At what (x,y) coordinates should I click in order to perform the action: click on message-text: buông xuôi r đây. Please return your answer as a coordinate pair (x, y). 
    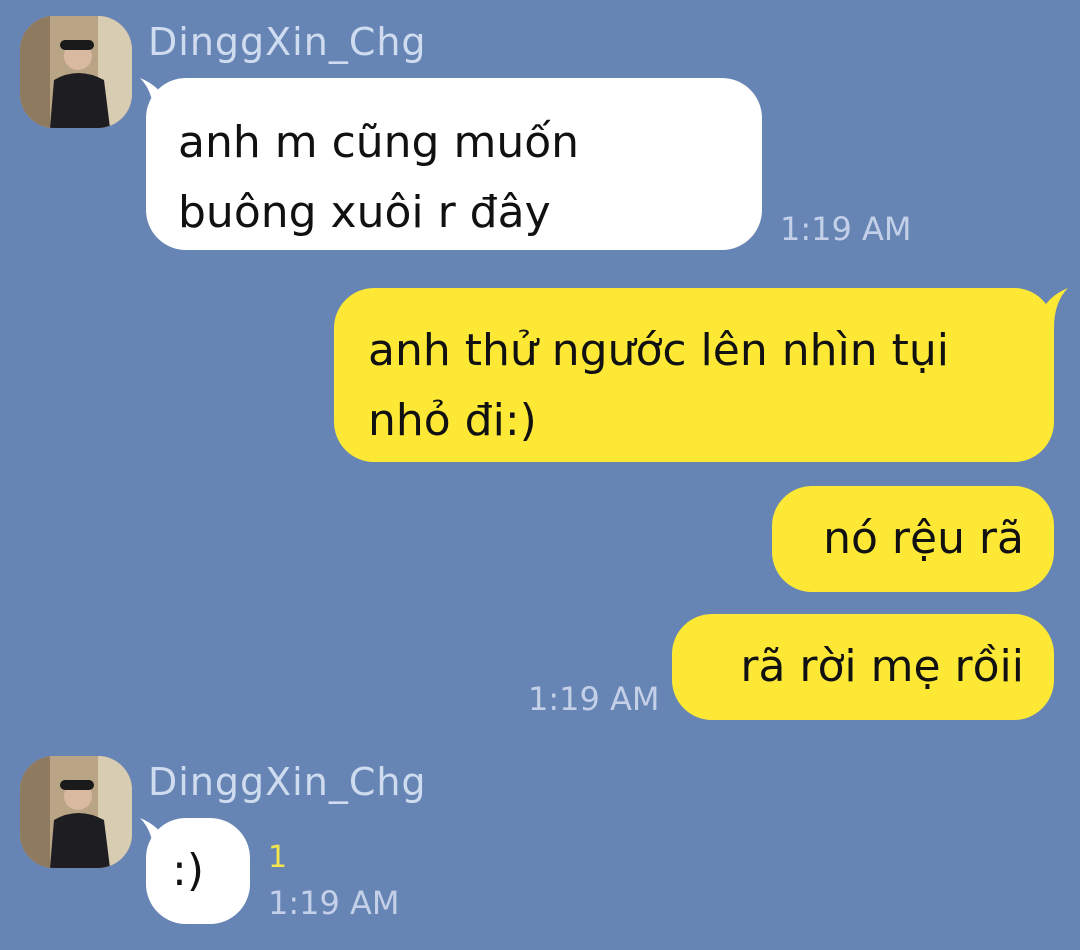
    Looking at the image, I should click on (364, 212).